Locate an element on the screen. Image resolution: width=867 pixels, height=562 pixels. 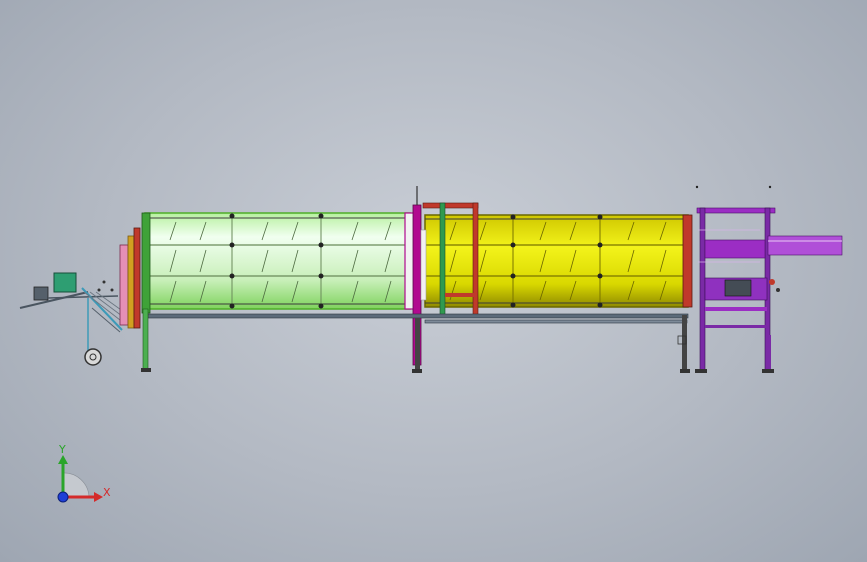
feed-unit is located at coordinates (80, 296).